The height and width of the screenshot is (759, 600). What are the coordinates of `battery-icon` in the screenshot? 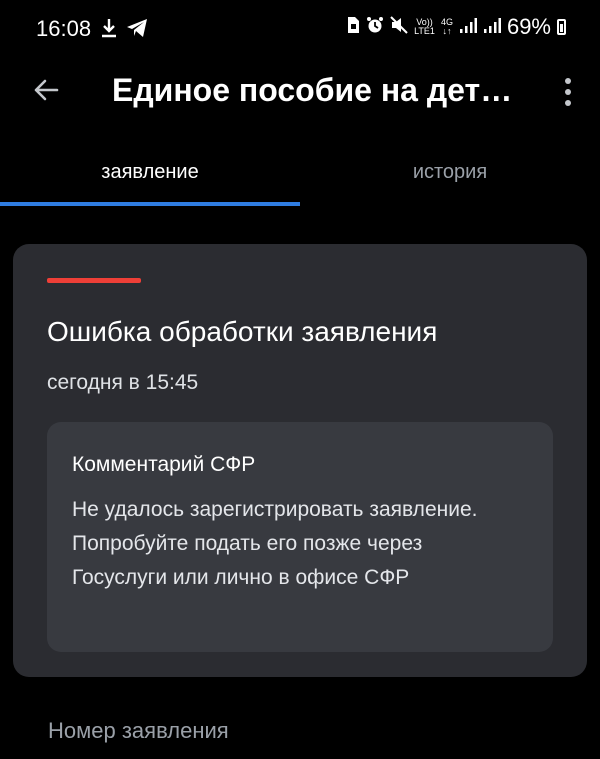 It's located at (561, 27).